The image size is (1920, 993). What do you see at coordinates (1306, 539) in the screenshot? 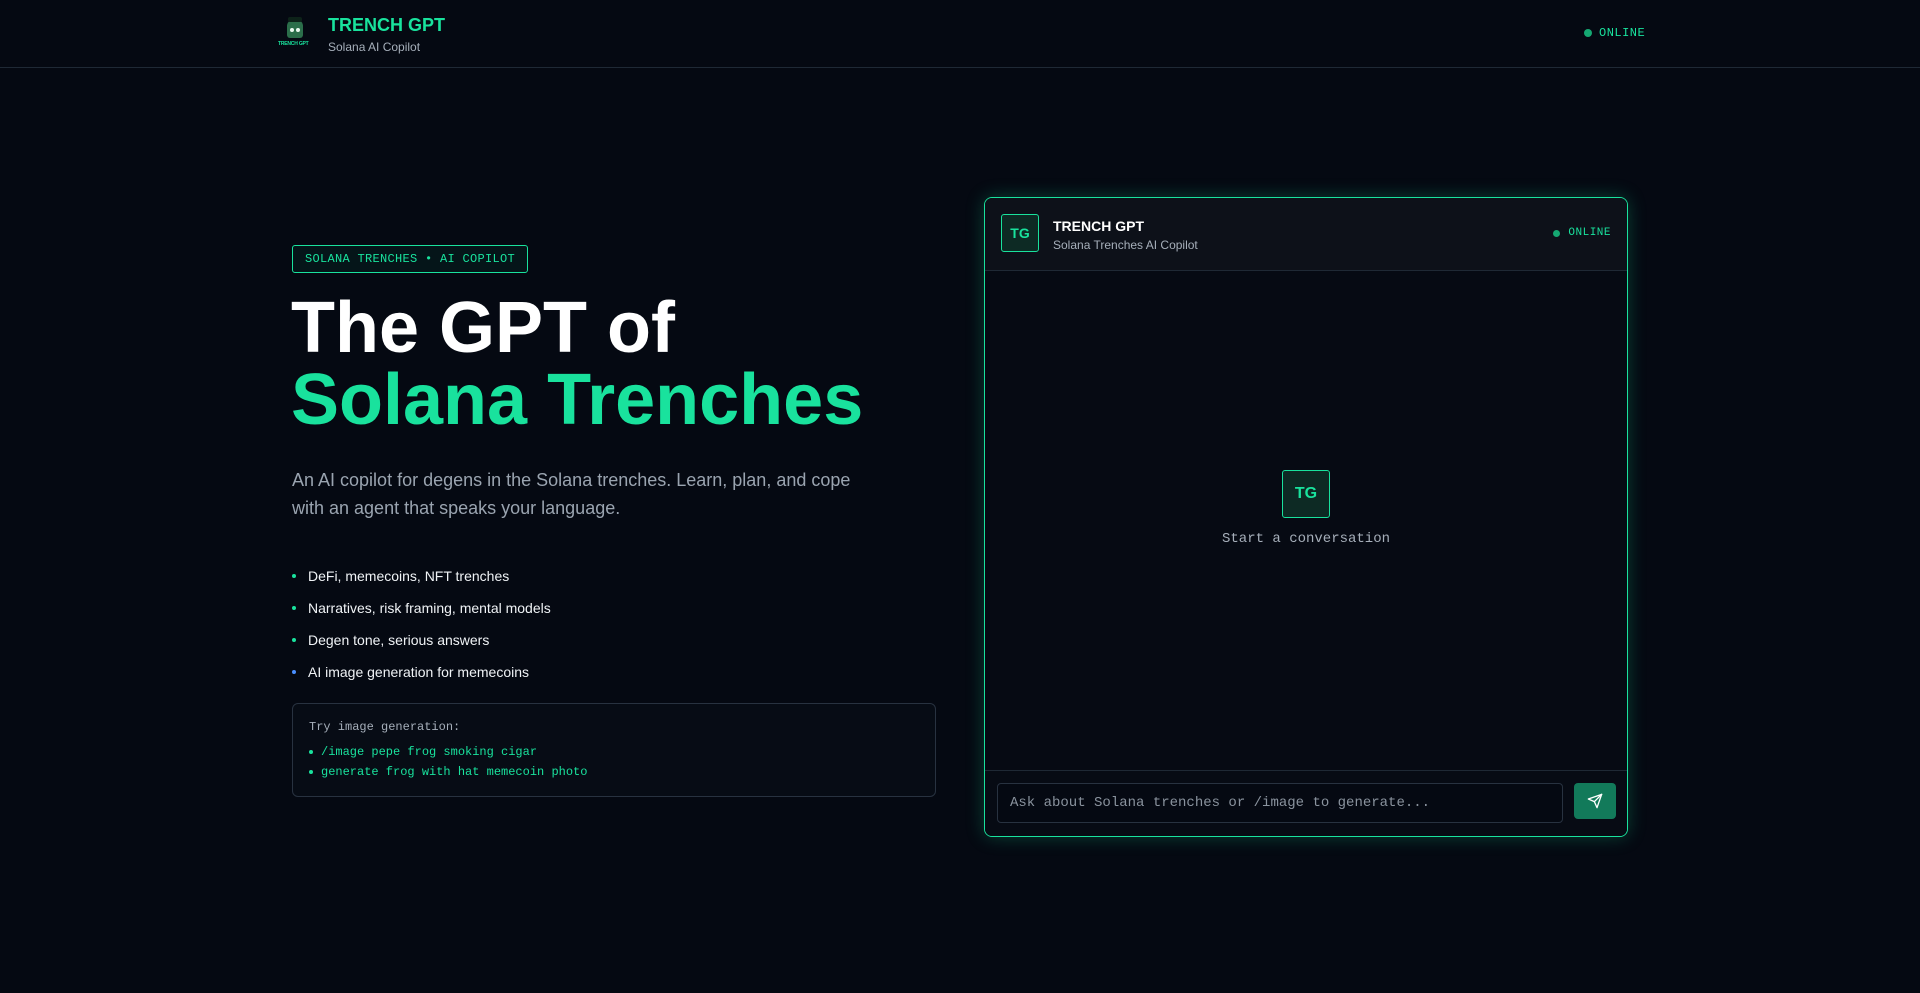
I see `empty-state-text: Start a conversation` at bounding box center [1306, 539].